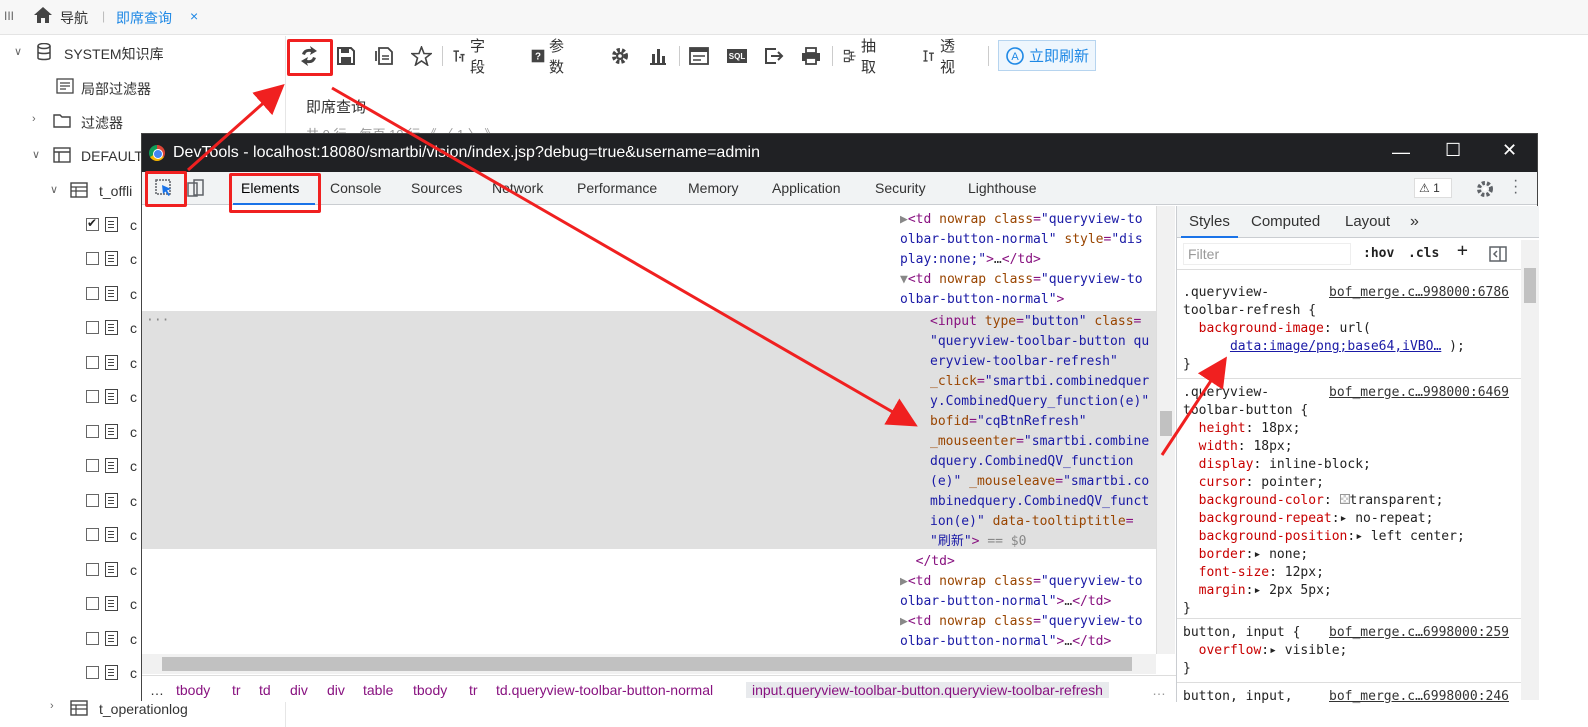 The width and height of the screenshot is (1588, 727). What do you see at coordinates (157, 321) in the screenshot?
I see `node-ellipsis: ···` at bounding box center [157, 321].